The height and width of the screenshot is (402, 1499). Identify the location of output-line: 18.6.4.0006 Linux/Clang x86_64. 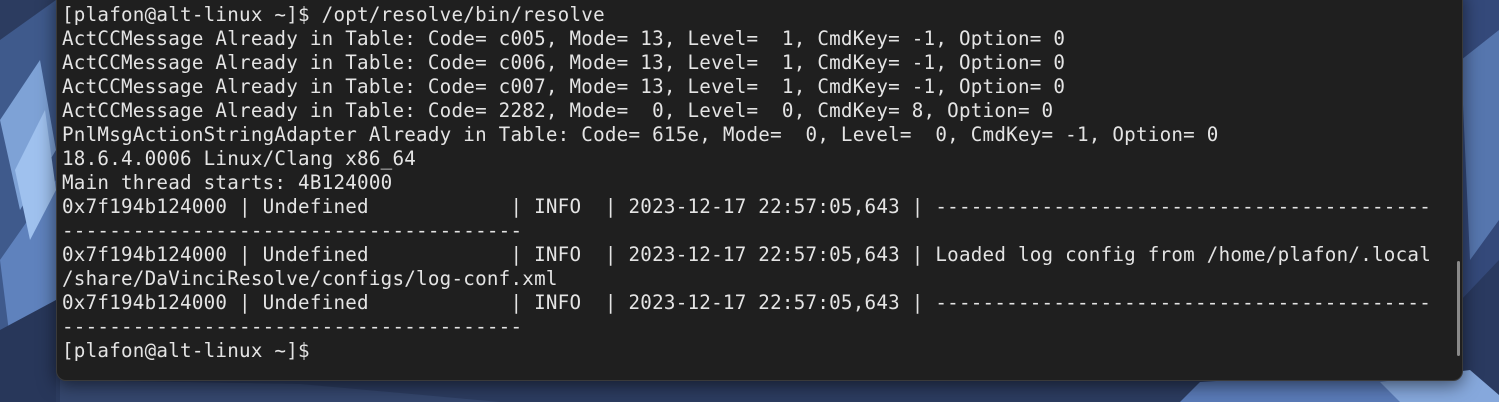
(239, 158).